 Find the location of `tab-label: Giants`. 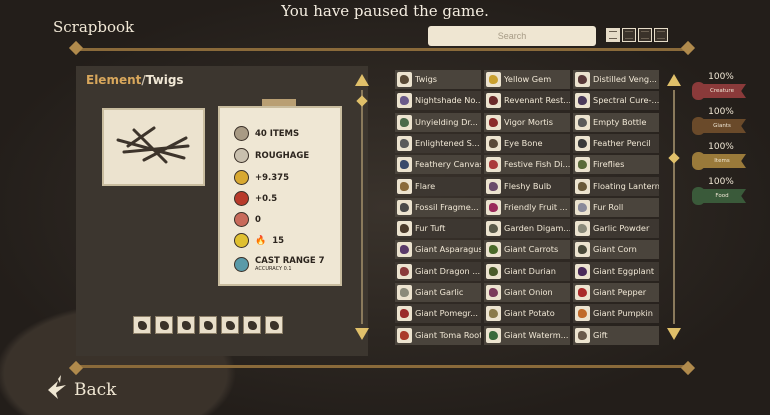

tab-label: Giants is located at coordinates (722, 126).